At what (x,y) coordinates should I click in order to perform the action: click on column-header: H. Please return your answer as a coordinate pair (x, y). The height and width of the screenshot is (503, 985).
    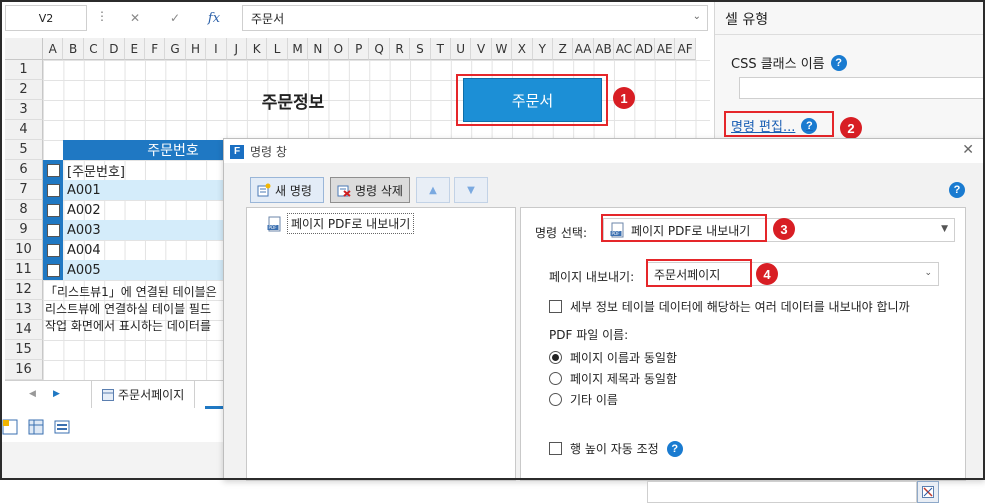
    Looking at the image, I should click on (196, 49).